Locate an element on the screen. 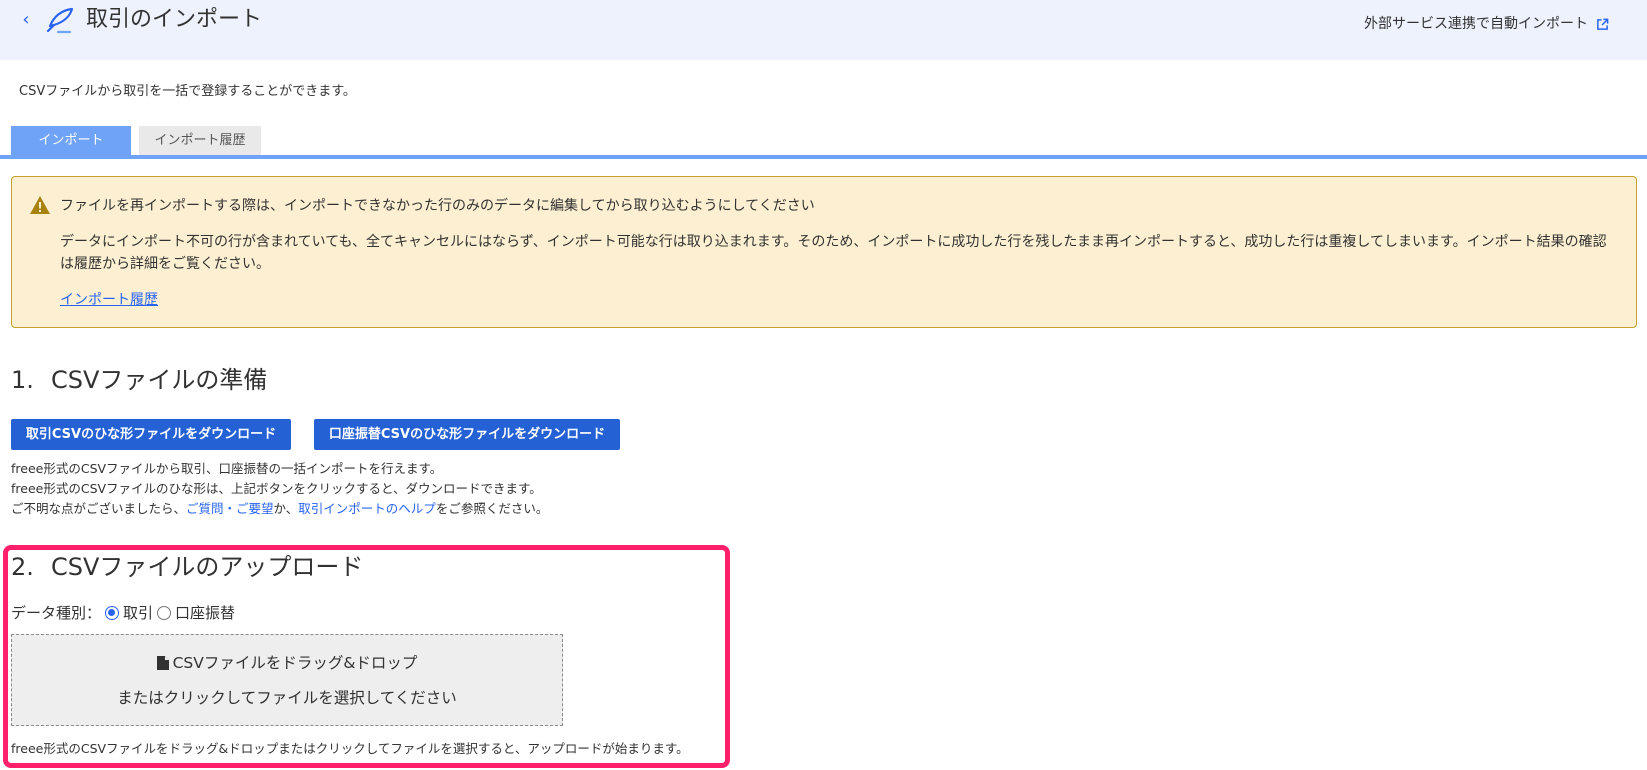 Image resolution: width=1647 pixels, height=770 pixels. import-quill-icon is located at coordinates (60, 20).